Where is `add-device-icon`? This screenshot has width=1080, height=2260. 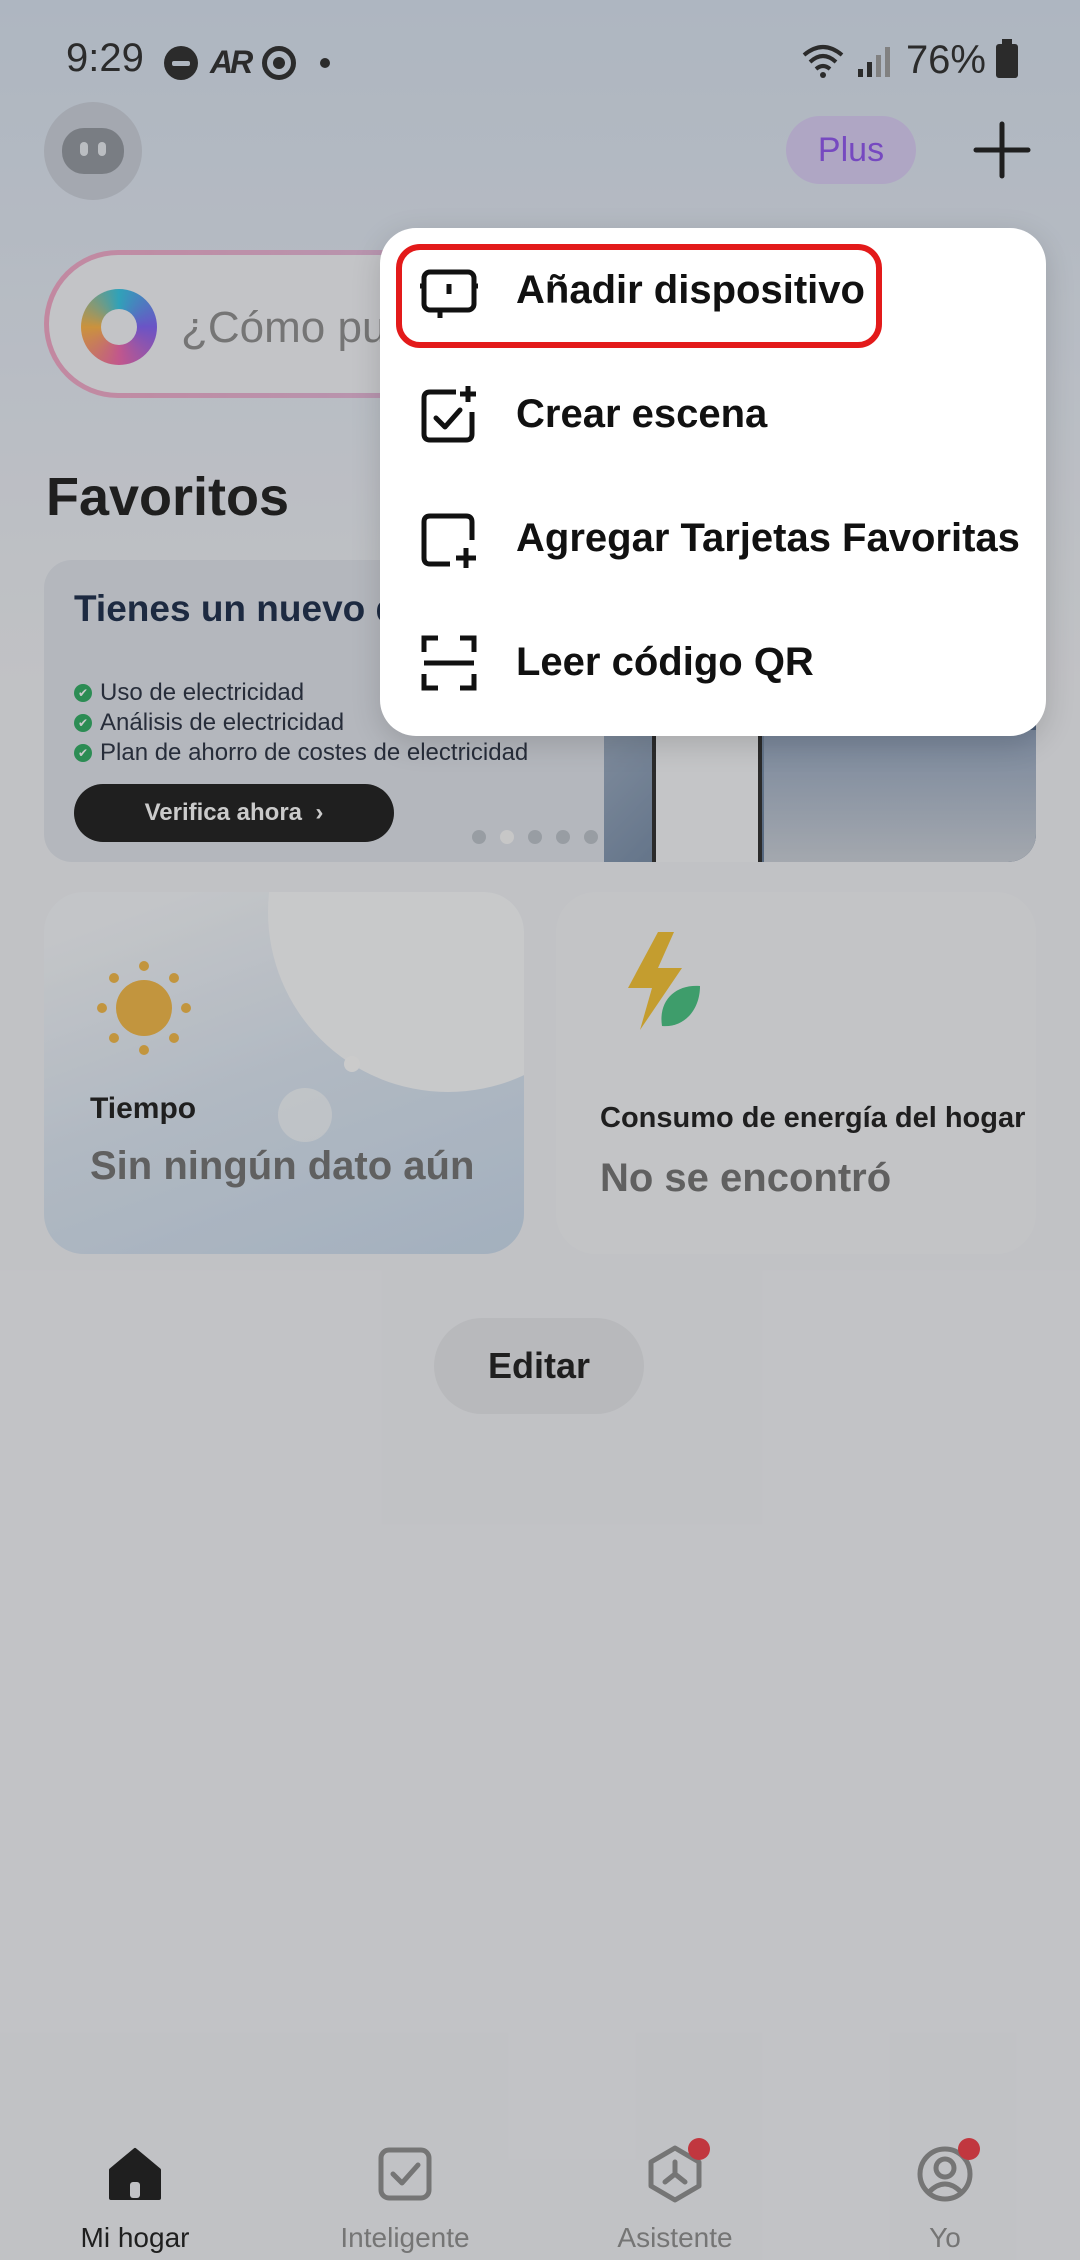
add-device-icon is located at coordinates (449, 293).